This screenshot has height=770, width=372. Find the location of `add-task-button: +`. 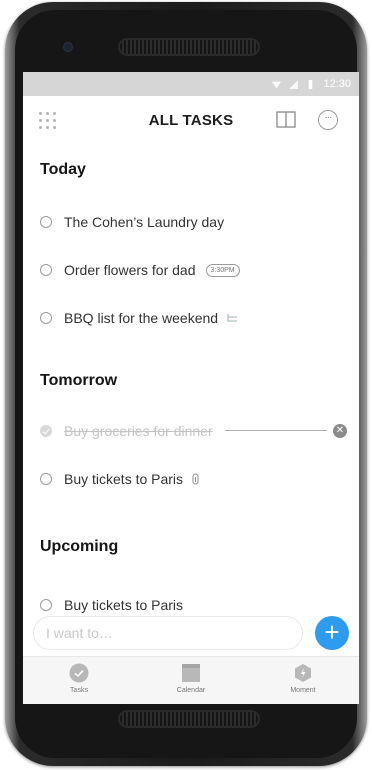

add-task-button: + is located at coordinates (332, 633).